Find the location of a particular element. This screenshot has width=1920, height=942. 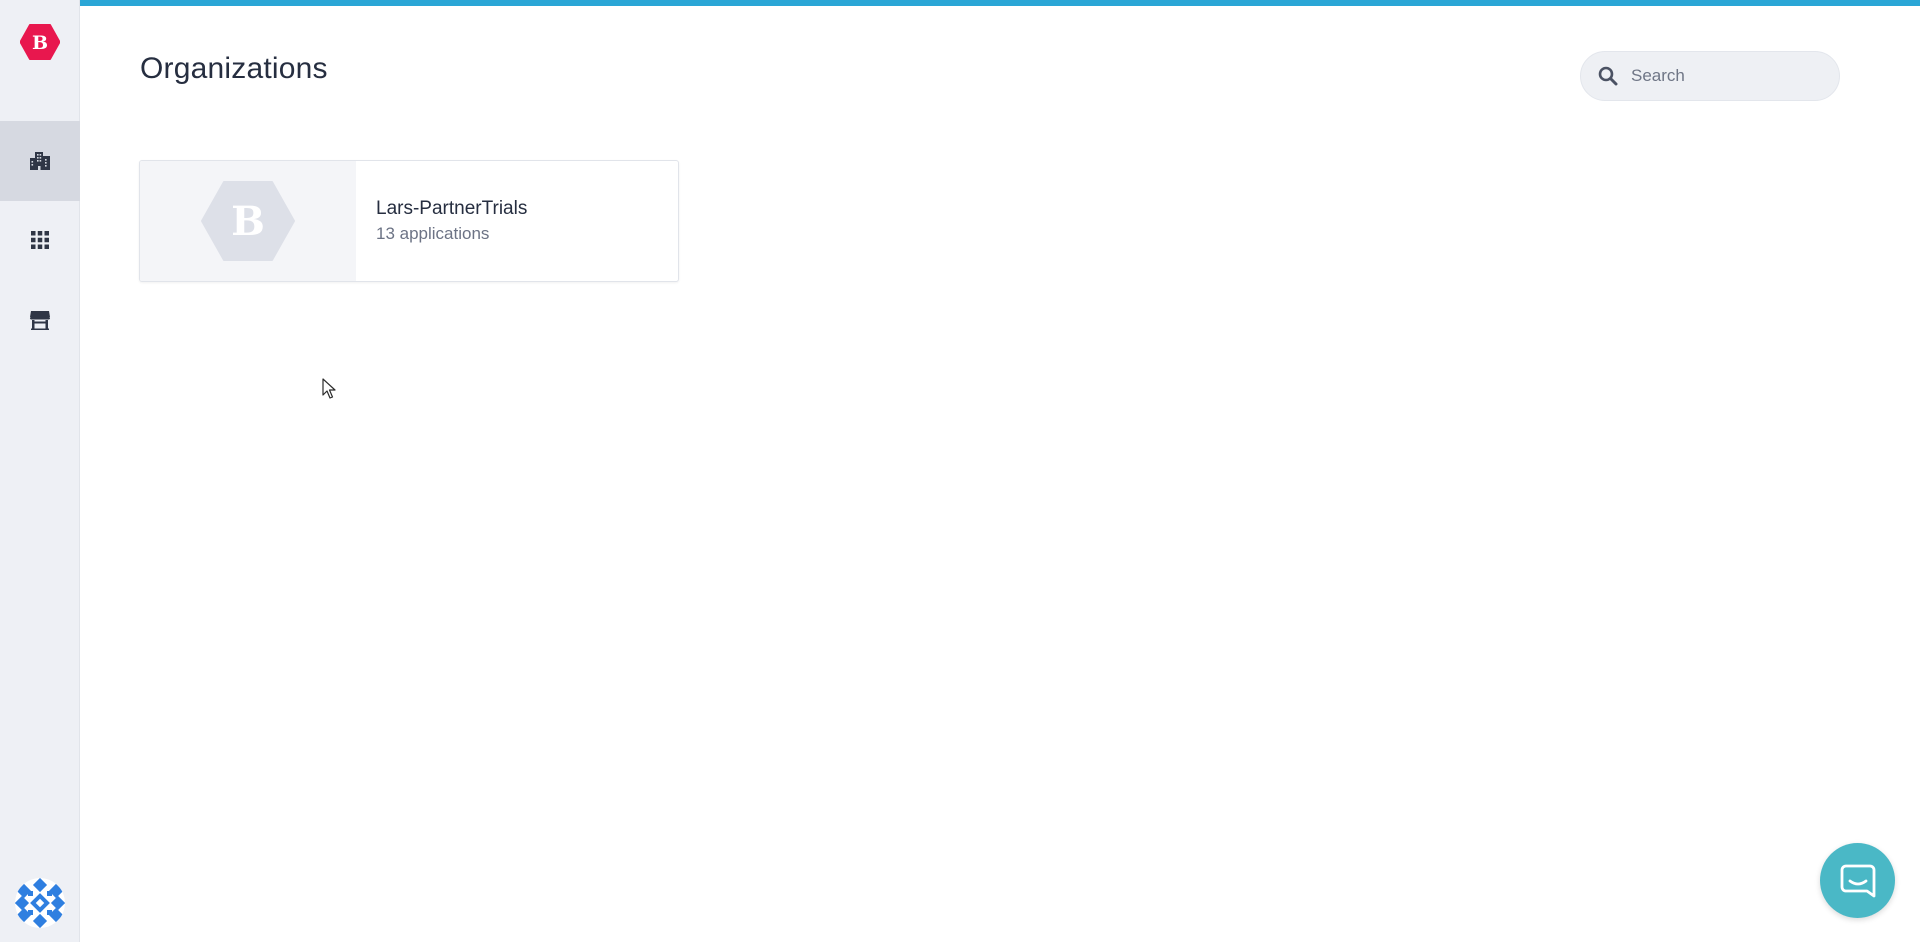

organization-logo-letter: B is located at coordinates (248, 221).